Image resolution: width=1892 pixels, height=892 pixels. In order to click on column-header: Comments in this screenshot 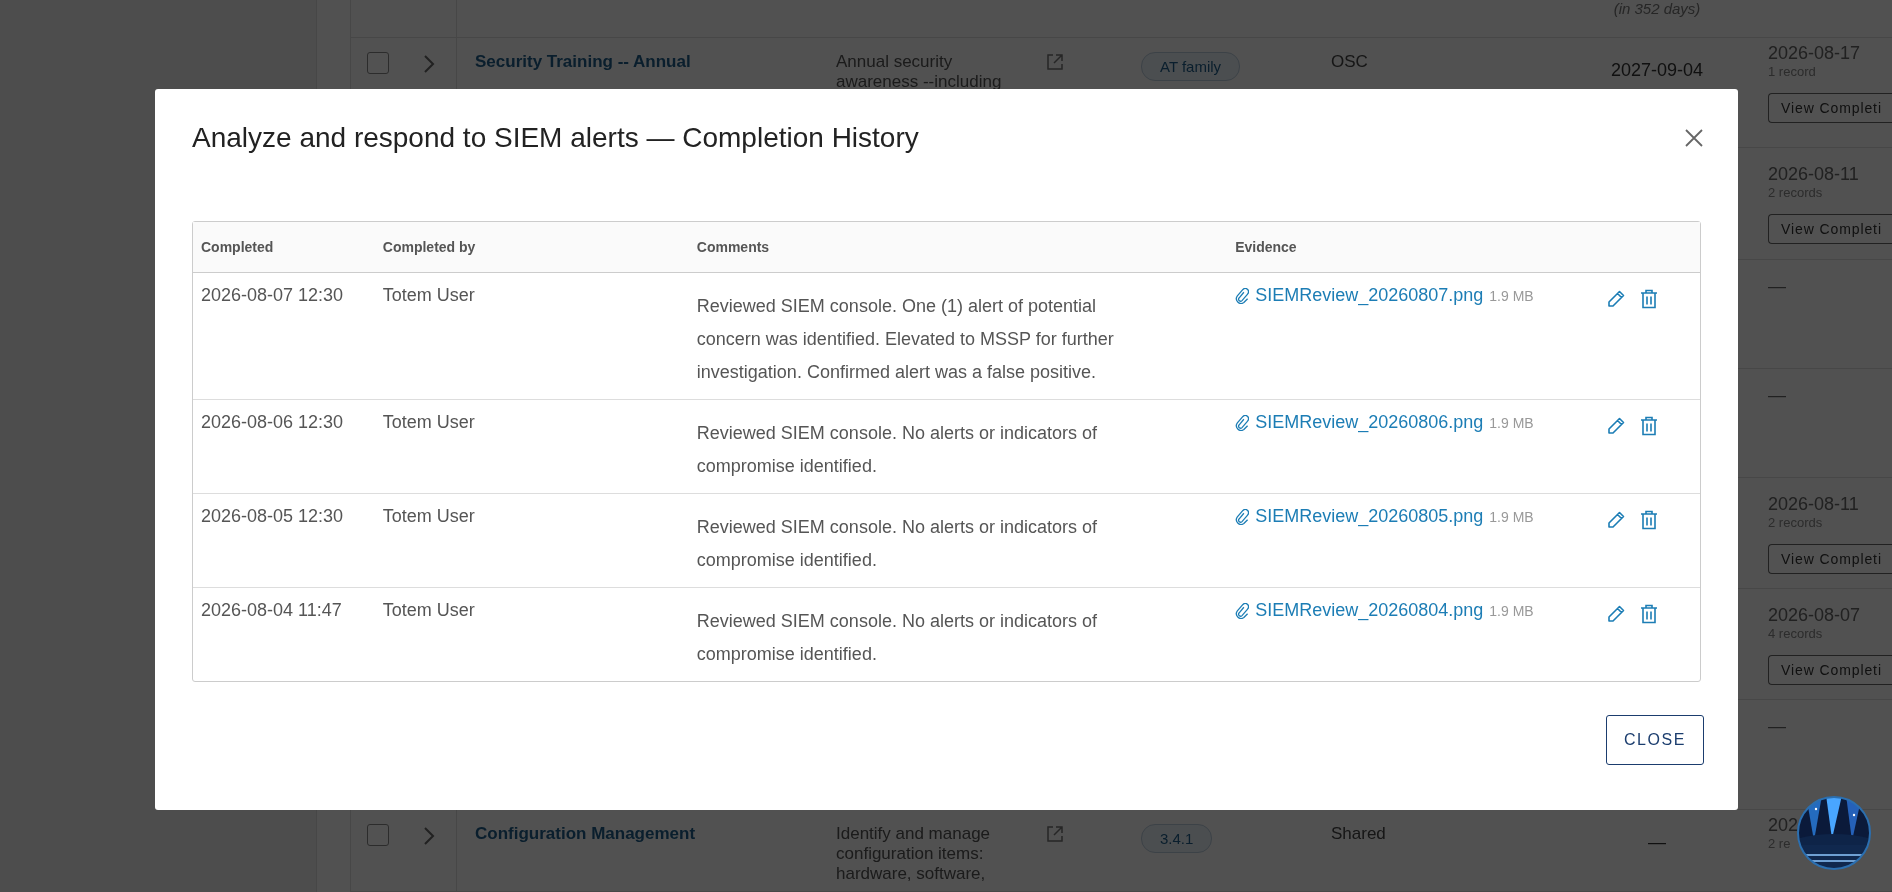, I will do `click(958, 247)`.